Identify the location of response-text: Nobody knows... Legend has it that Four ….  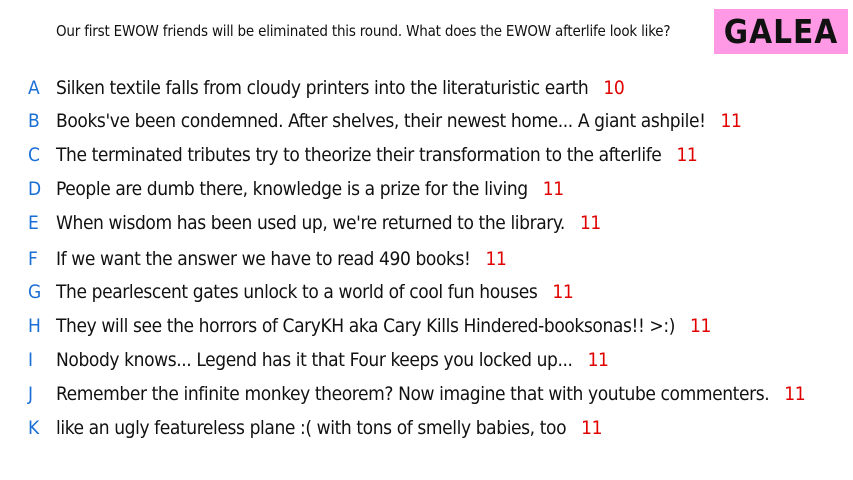
(314, 360).